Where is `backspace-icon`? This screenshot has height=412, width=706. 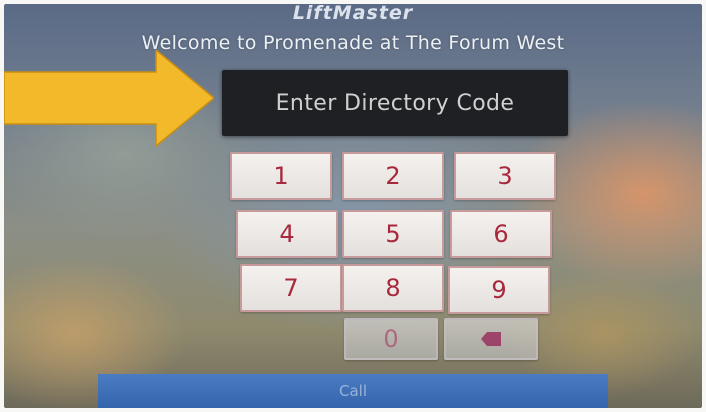 backspace-icon is located at coordinates (491, 339).